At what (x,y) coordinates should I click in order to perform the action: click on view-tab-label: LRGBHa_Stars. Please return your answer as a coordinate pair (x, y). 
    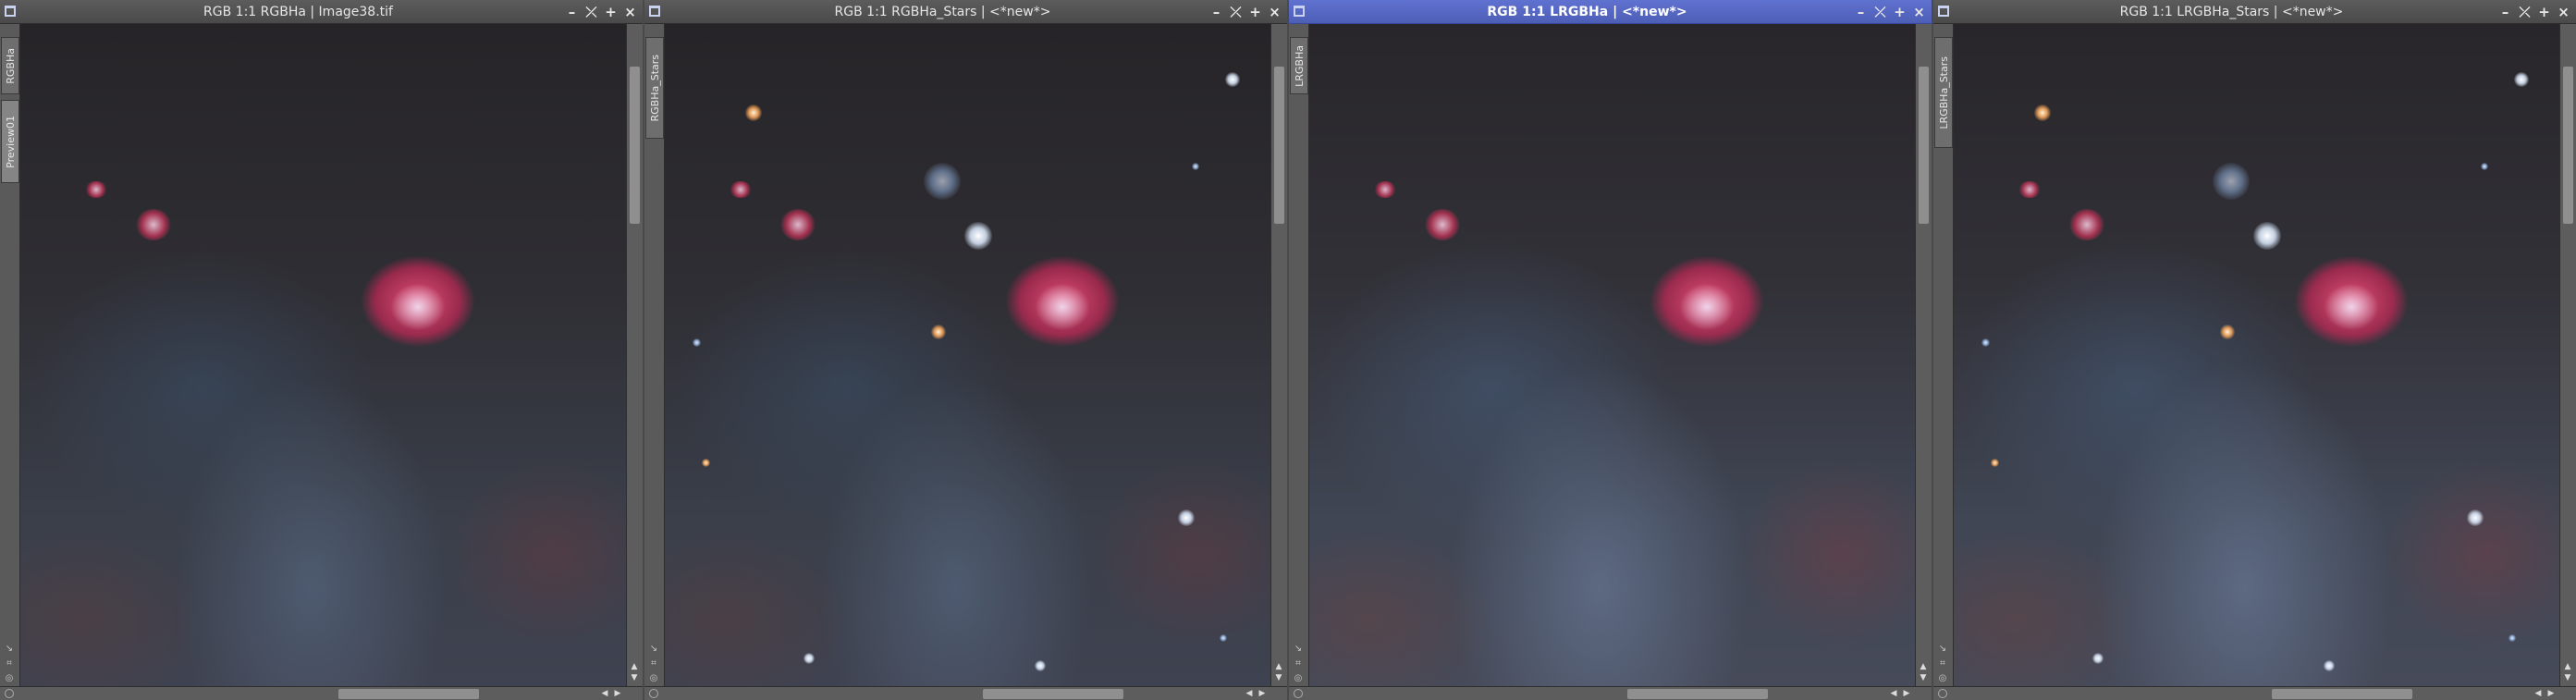
    Looking at the image, I should click on (1943, 92).